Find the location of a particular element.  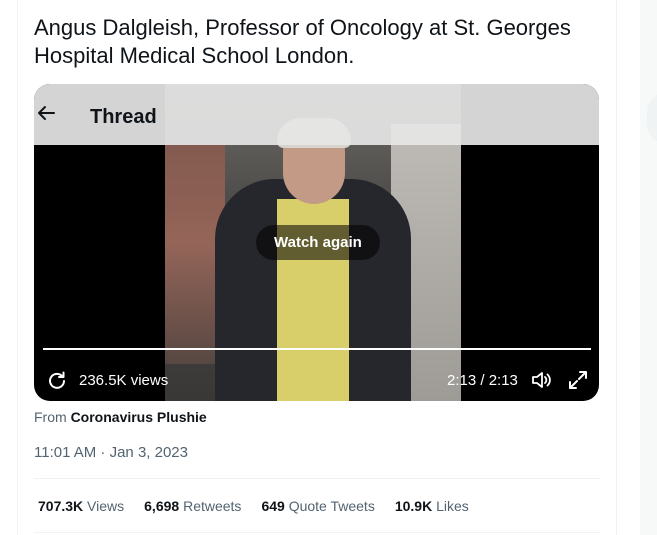

stat-value: 6,698 is located at coordinates (162, 506).